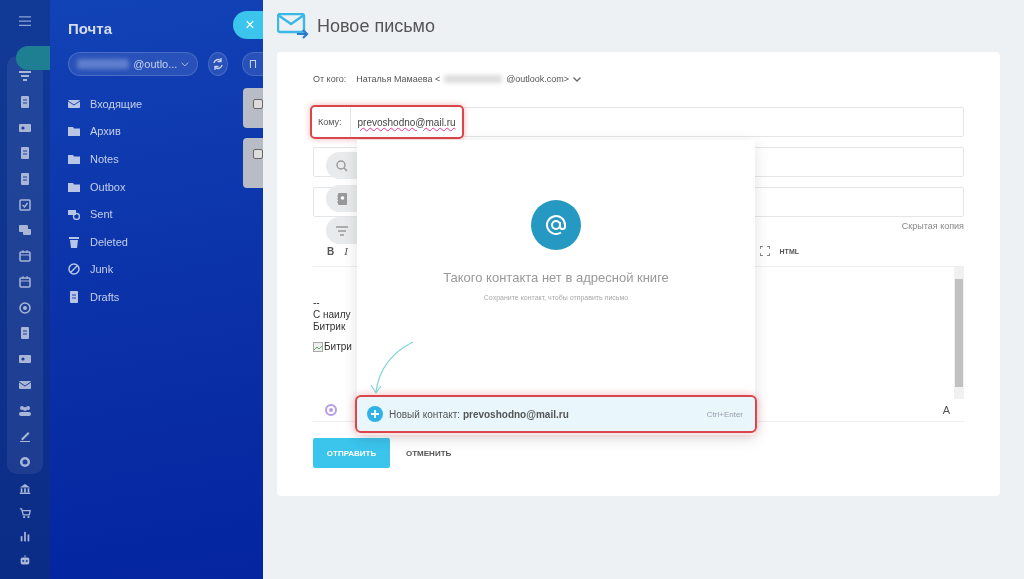  What do you see at coordinates (338, 346) in the screenshot?
I see `image-alt-text: Битри` at bounding box center [338, 346].